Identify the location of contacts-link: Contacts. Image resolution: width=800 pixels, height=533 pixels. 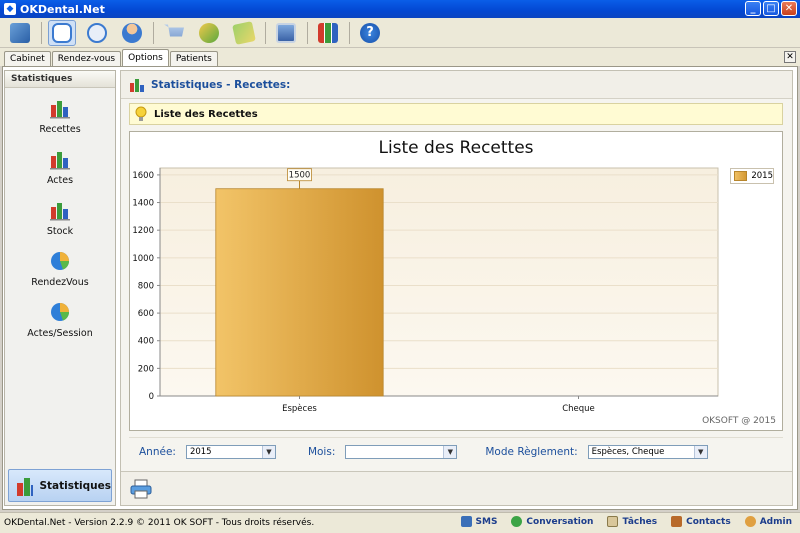
(701, 521).